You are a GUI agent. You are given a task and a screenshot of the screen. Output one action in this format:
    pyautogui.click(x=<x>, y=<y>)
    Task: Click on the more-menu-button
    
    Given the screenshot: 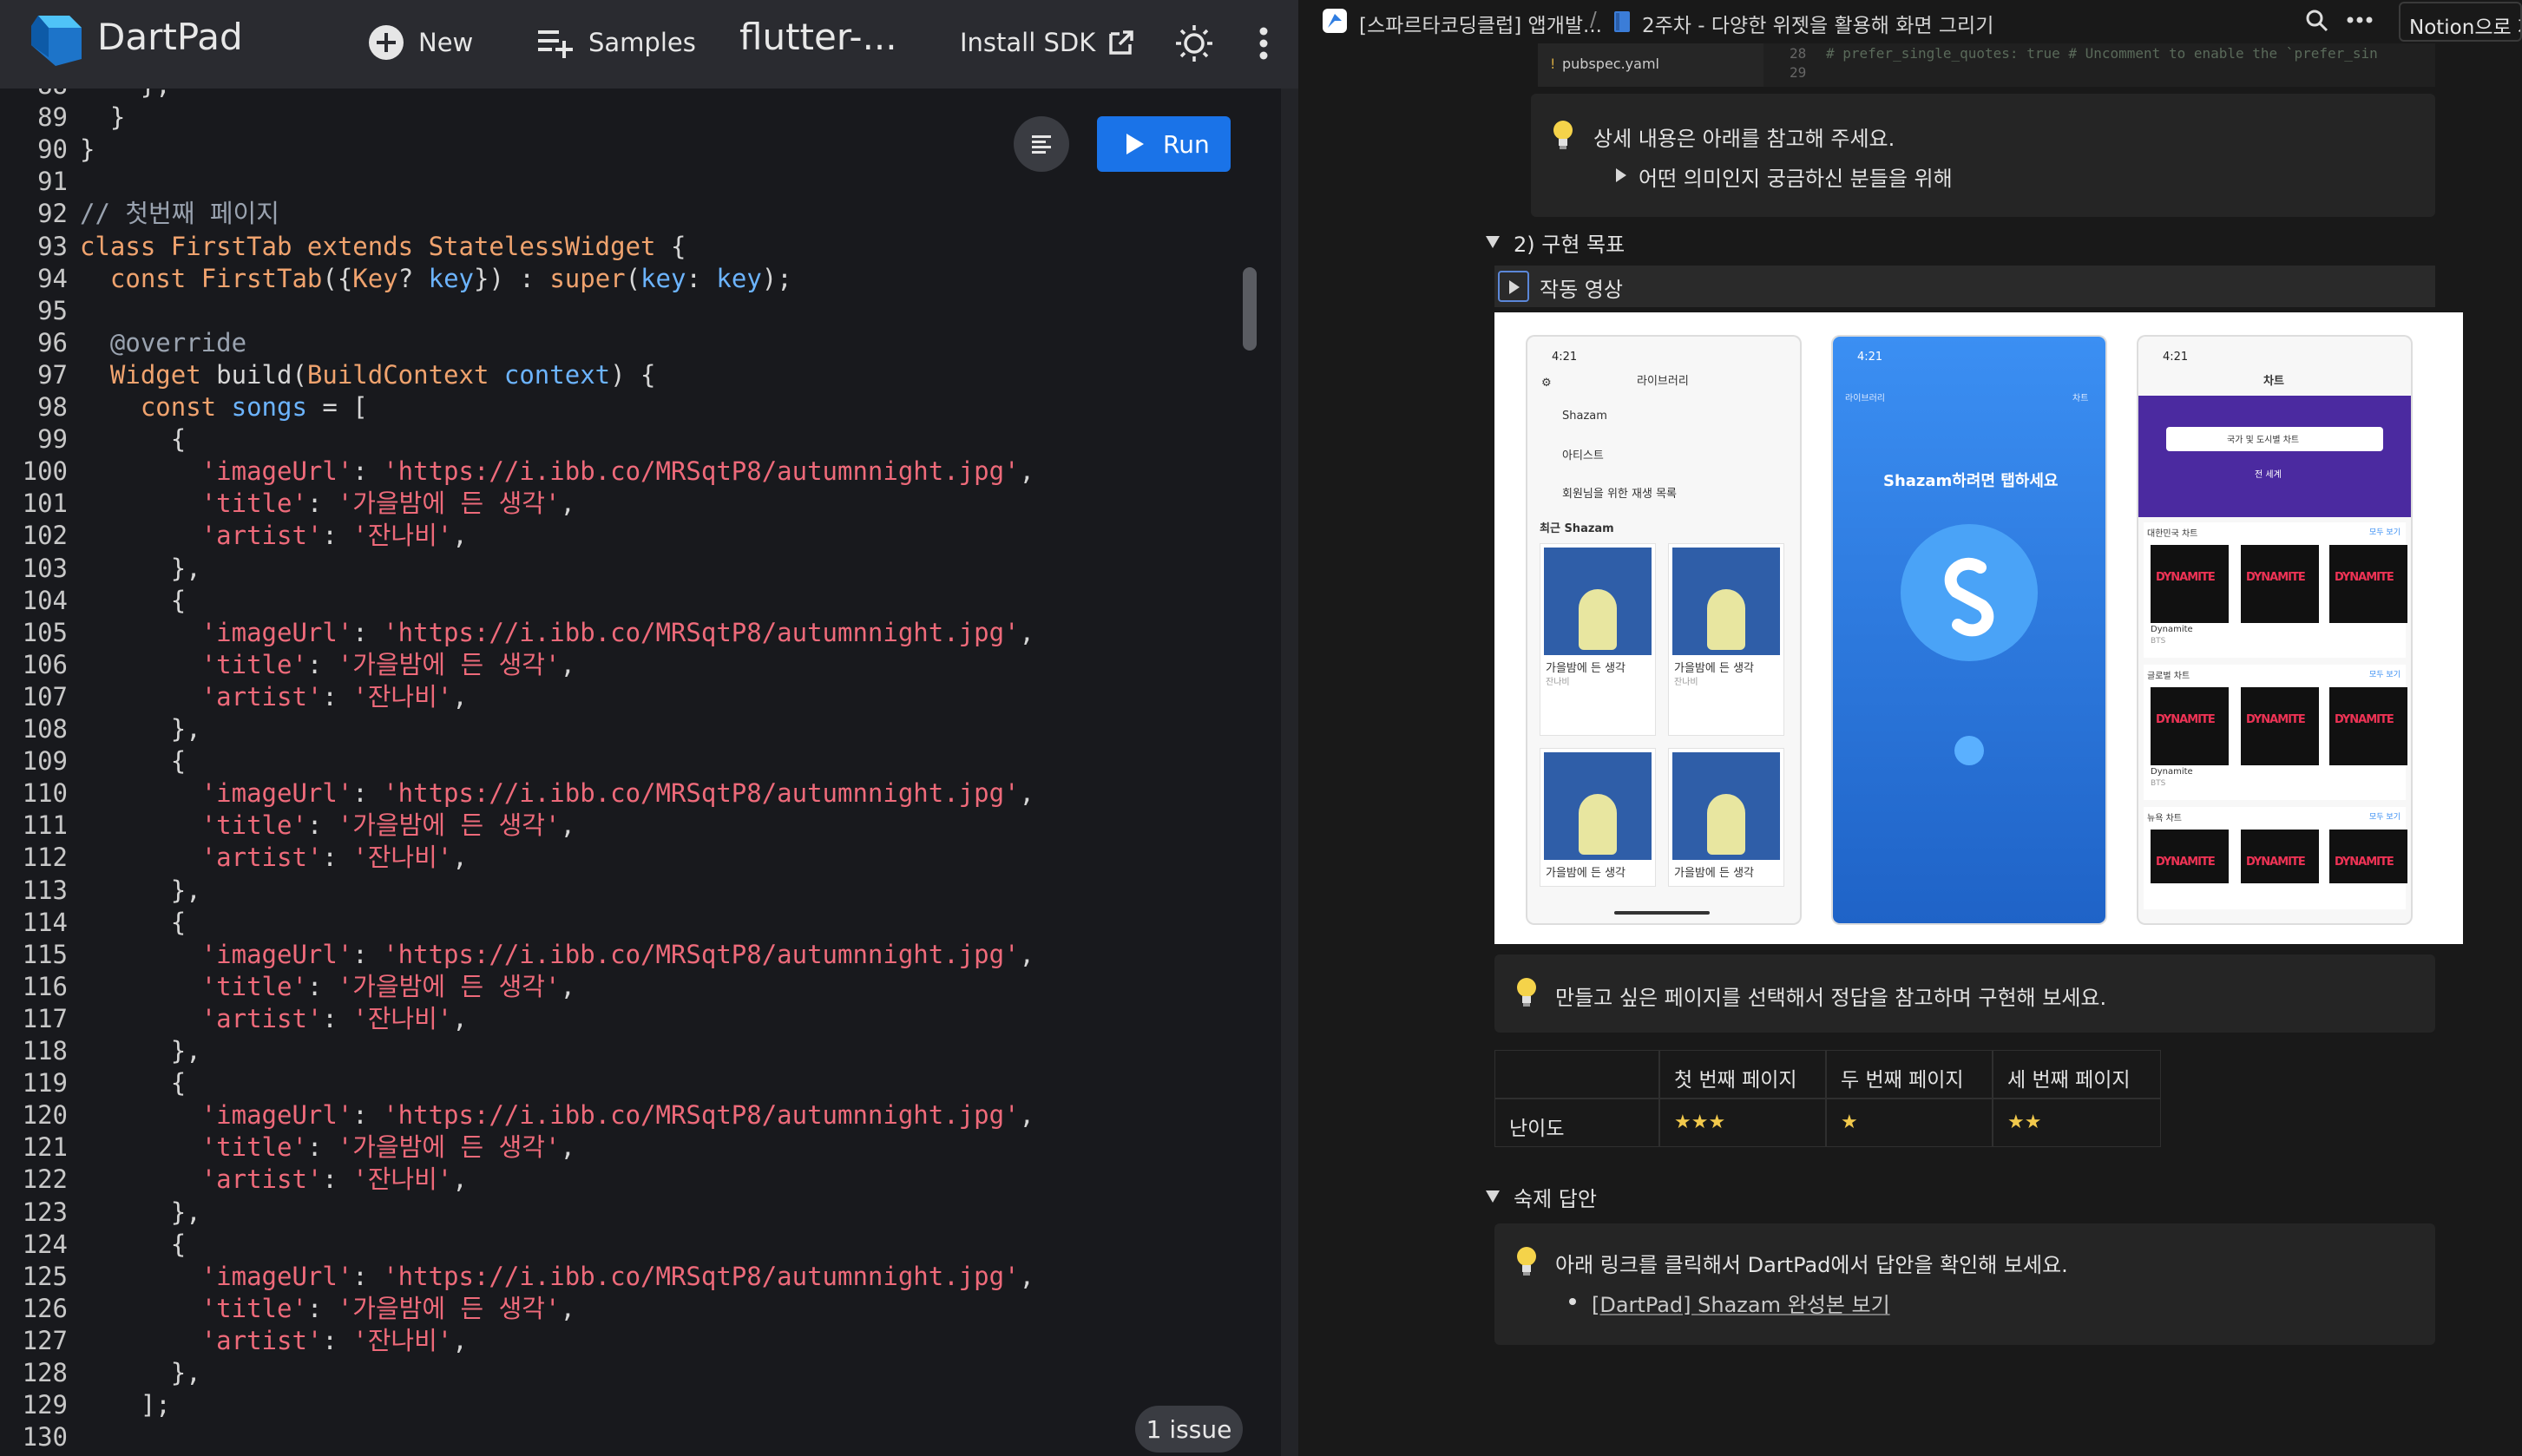 What is the action you would take?
    pyautogui.click(x=1263, y=43)
    